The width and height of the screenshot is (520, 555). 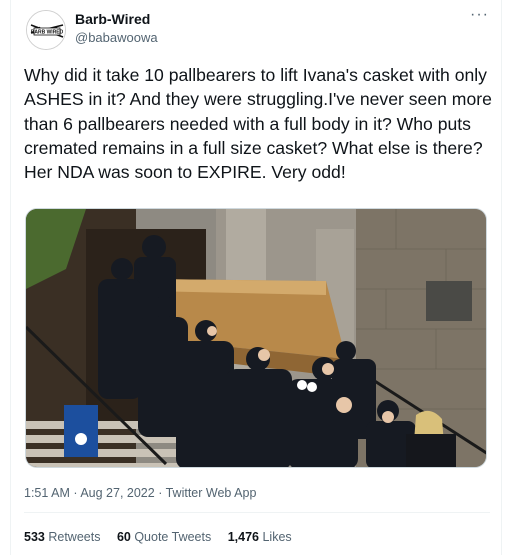 I want to click on retweets-label: Retweets, so click(x=74, y=537).